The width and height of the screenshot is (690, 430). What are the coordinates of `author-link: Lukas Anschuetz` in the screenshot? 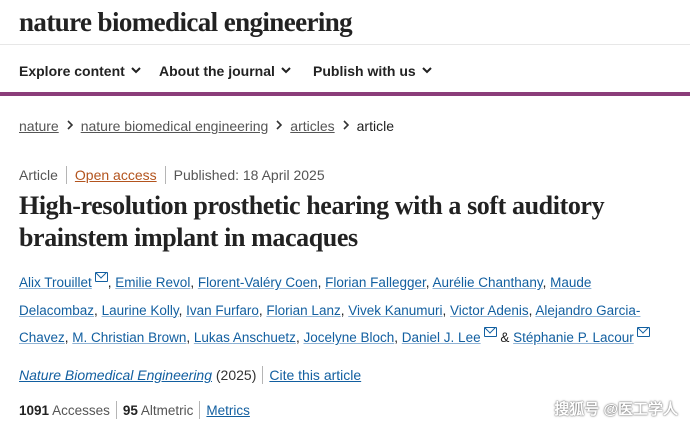 It's located at (245, 337).